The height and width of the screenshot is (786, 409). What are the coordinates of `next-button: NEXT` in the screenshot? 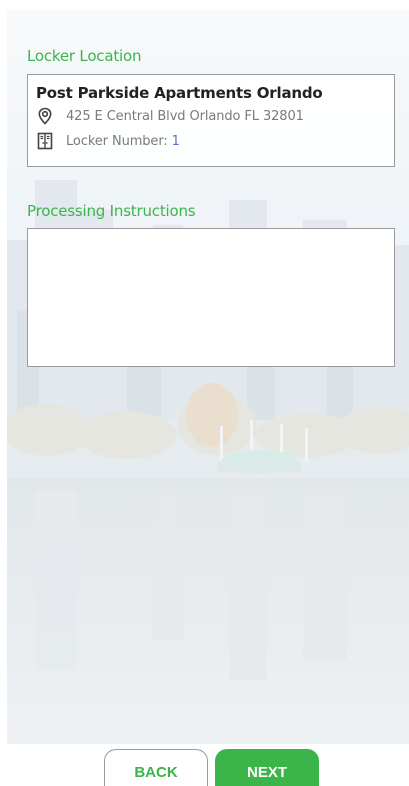 It's located at (267, 767).